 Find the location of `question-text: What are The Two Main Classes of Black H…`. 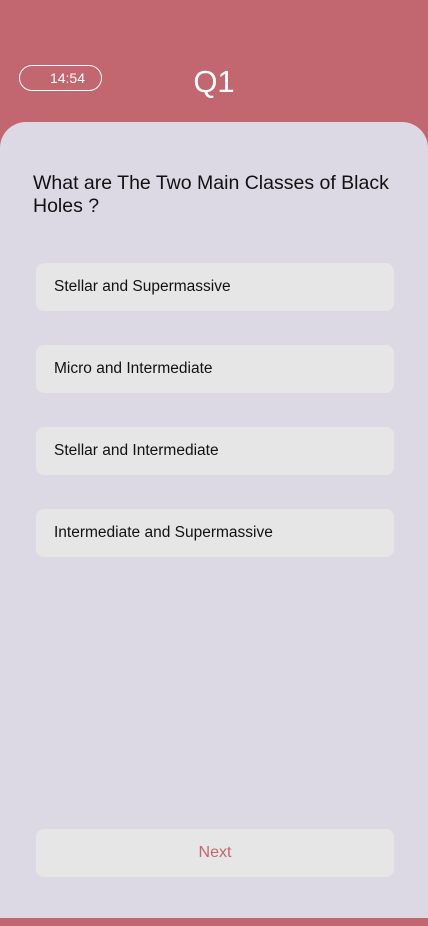

question-text: What are The Two Main Classes of Black H… is located at coordinates (211, 194).